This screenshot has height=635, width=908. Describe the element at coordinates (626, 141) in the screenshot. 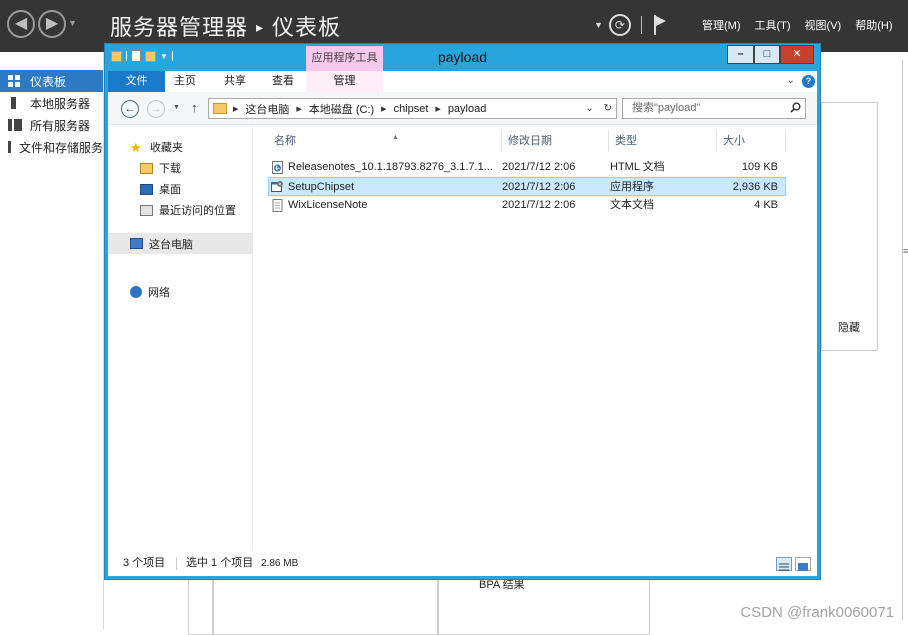

I see `column-label: 类型` at that location.